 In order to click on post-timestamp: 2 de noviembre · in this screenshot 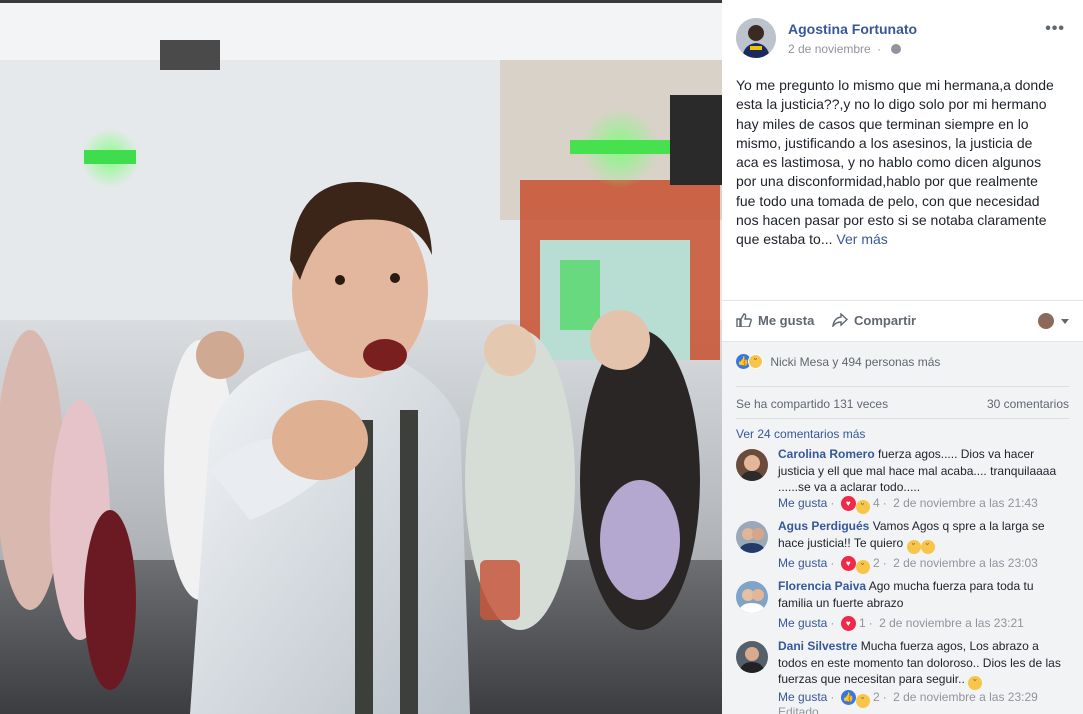, I will do `click(845, 49)`.